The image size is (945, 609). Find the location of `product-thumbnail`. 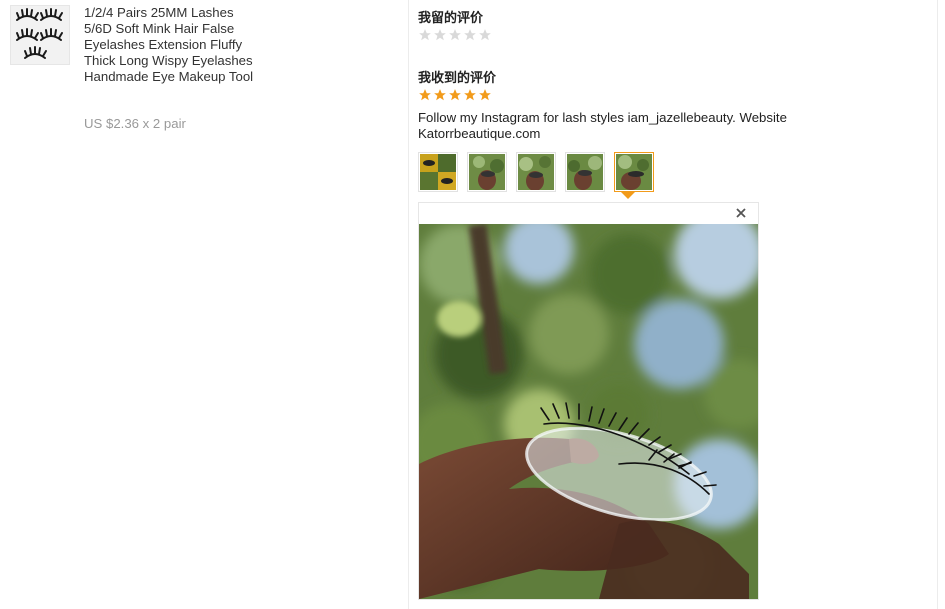

product-thumbnail is located at coordinates (40, 35).